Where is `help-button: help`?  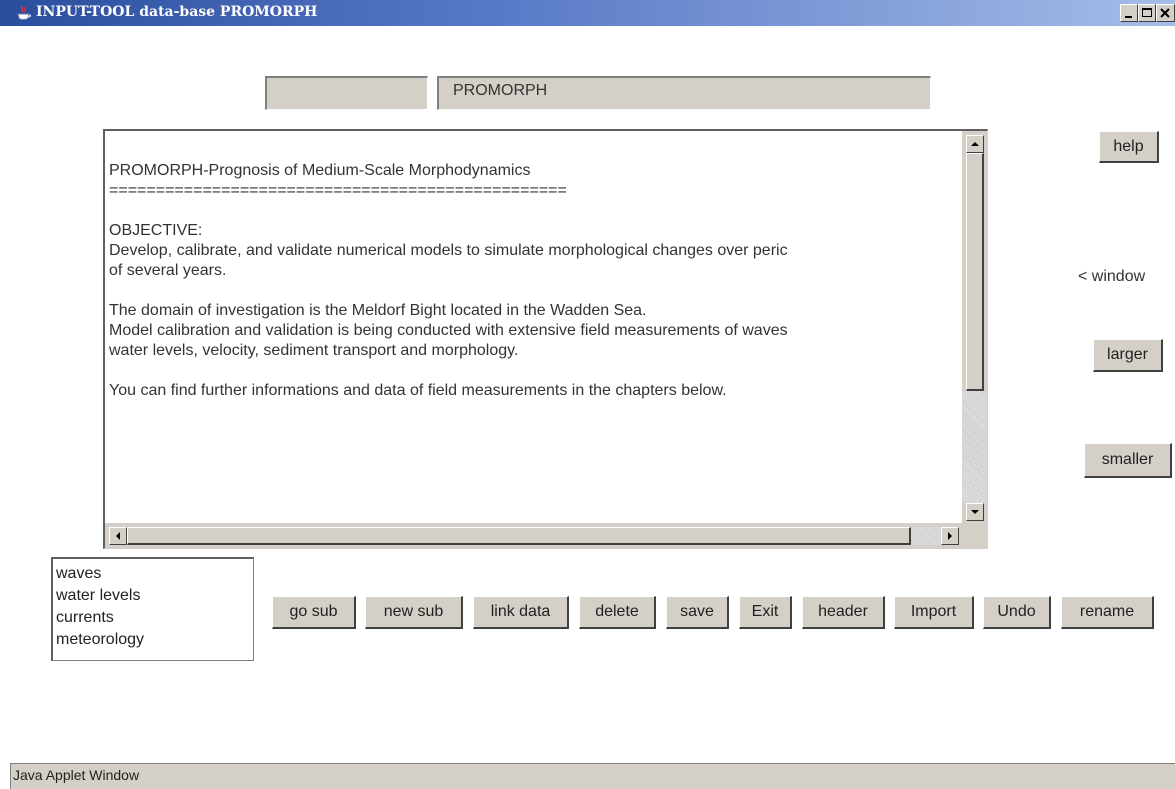
help-button: help is located at coordinates (1129, 147).